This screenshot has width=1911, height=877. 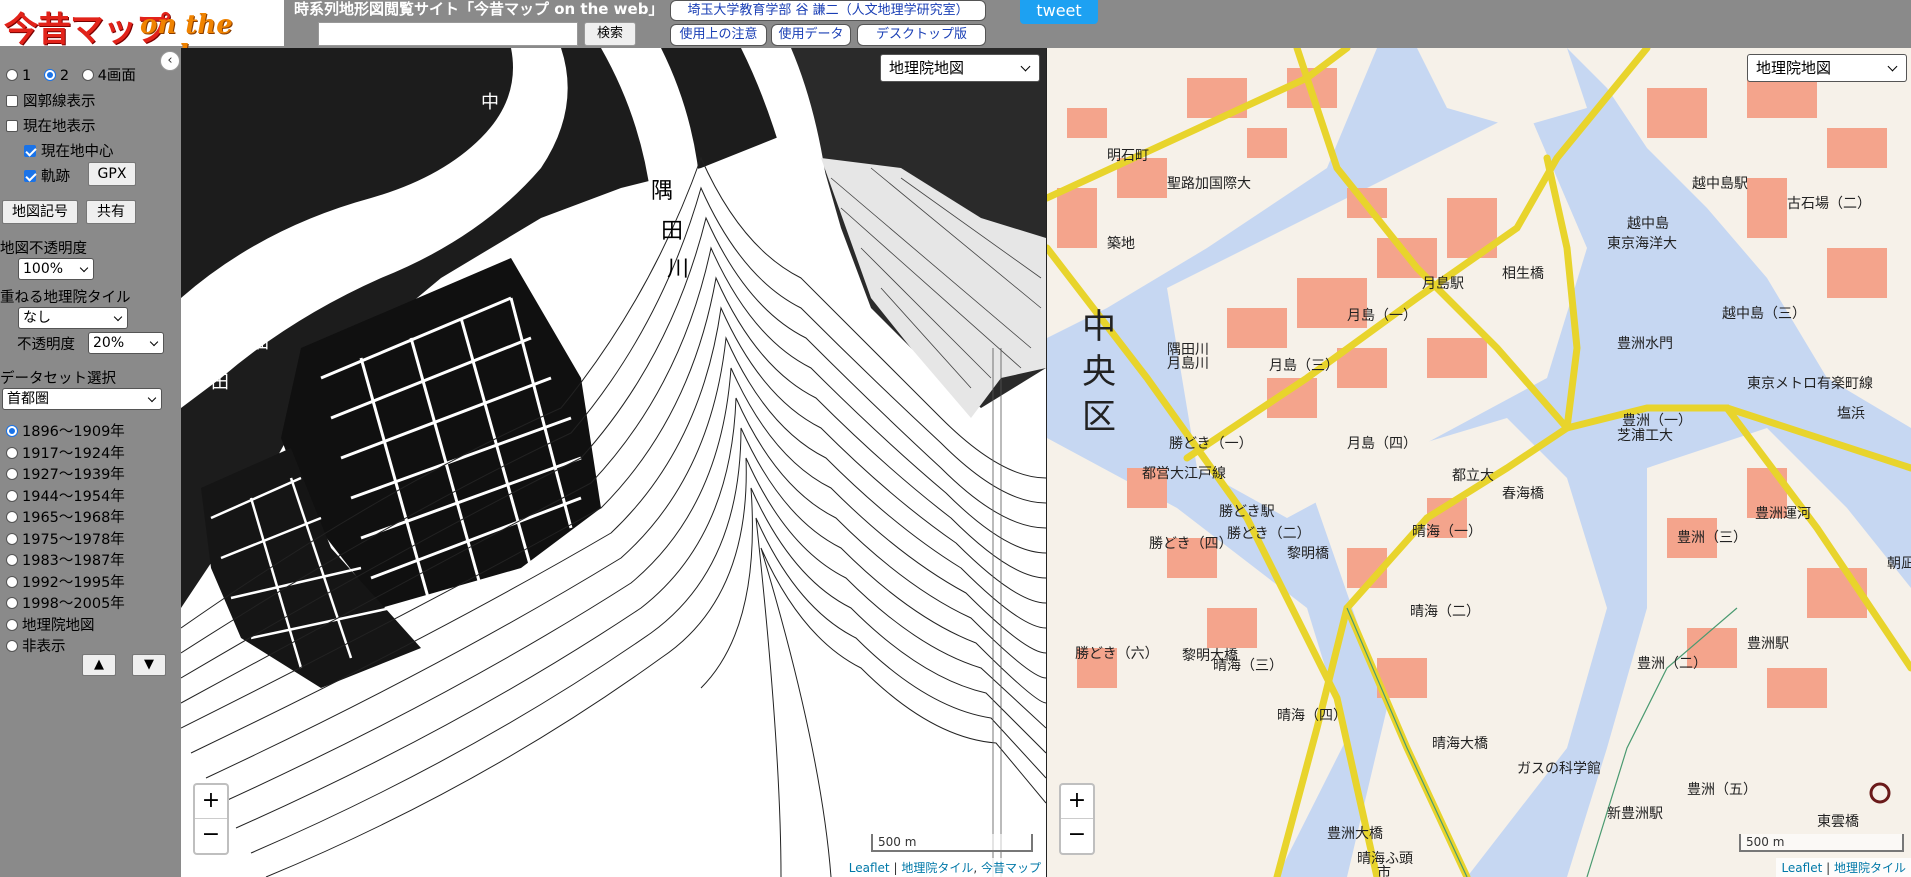 I want to click on right-attribution: Leaflet | 地理院タイル, so click(x=1843, y=867).